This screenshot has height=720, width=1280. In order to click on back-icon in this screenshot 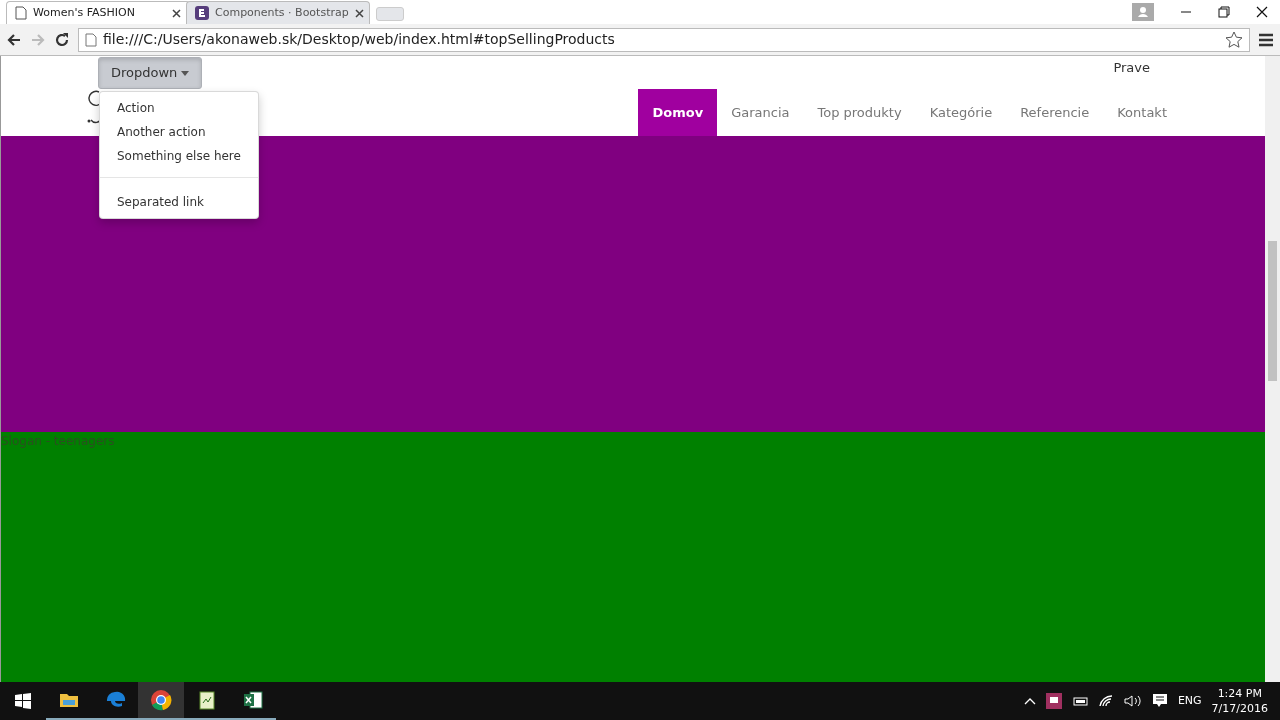, I will do `click(14, 39)`.